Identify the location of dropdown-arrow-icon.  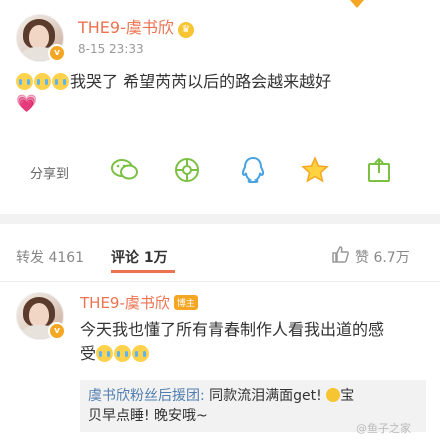
(357, 4).